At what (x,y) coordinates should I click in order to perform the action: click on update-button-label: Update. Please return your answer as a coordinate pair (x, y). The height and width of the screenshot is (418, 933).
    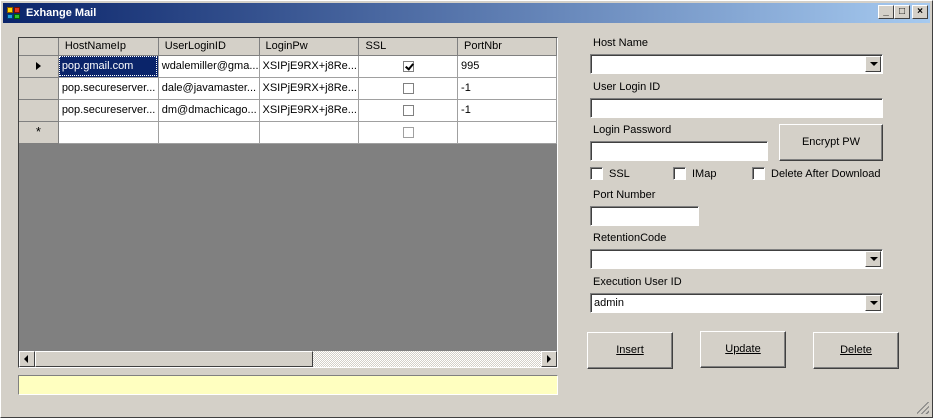
    Looking at the image, I should click on (743, 349).